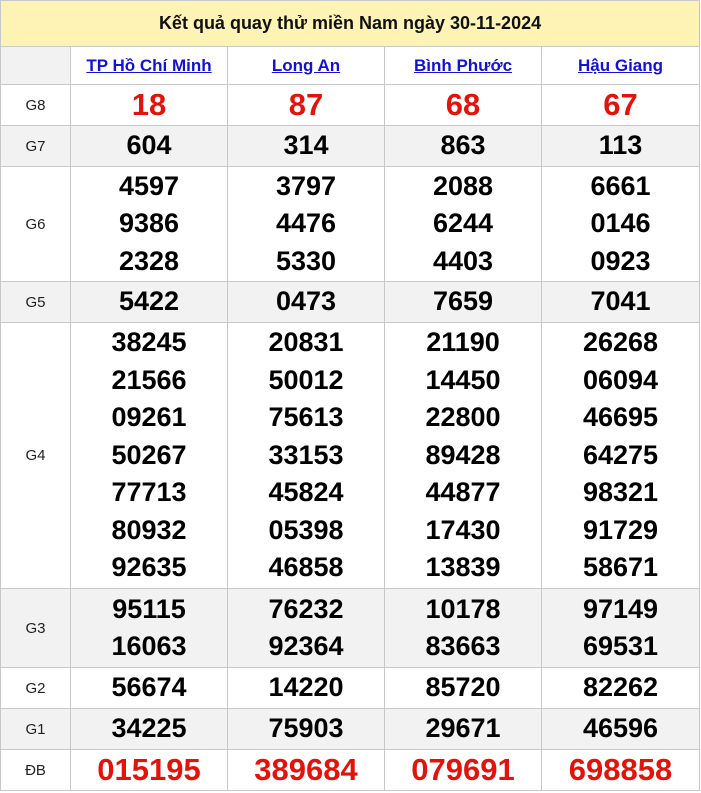  I want to click on special-number: 18, so click(149, 105).